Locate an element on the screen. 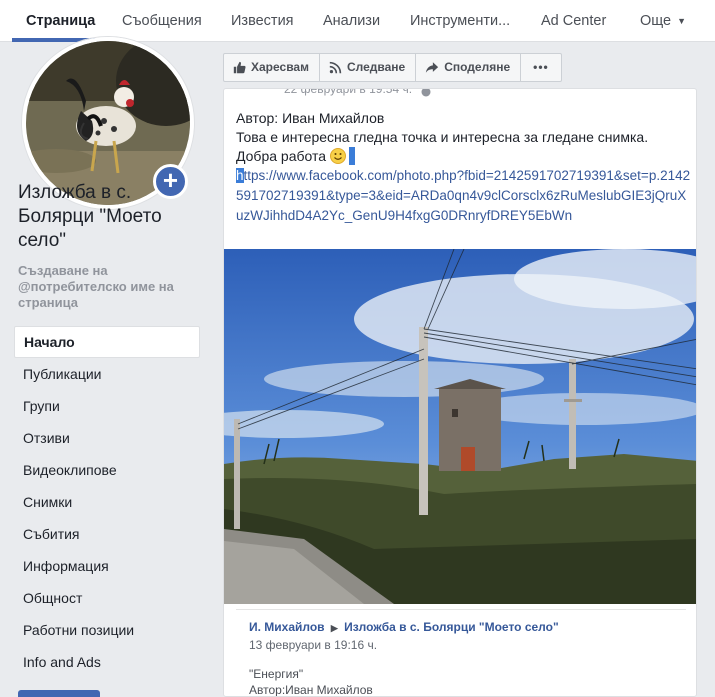 This screenshot has height=697, width=715. share-button: Споделяне is located at coordinates (469, 67).